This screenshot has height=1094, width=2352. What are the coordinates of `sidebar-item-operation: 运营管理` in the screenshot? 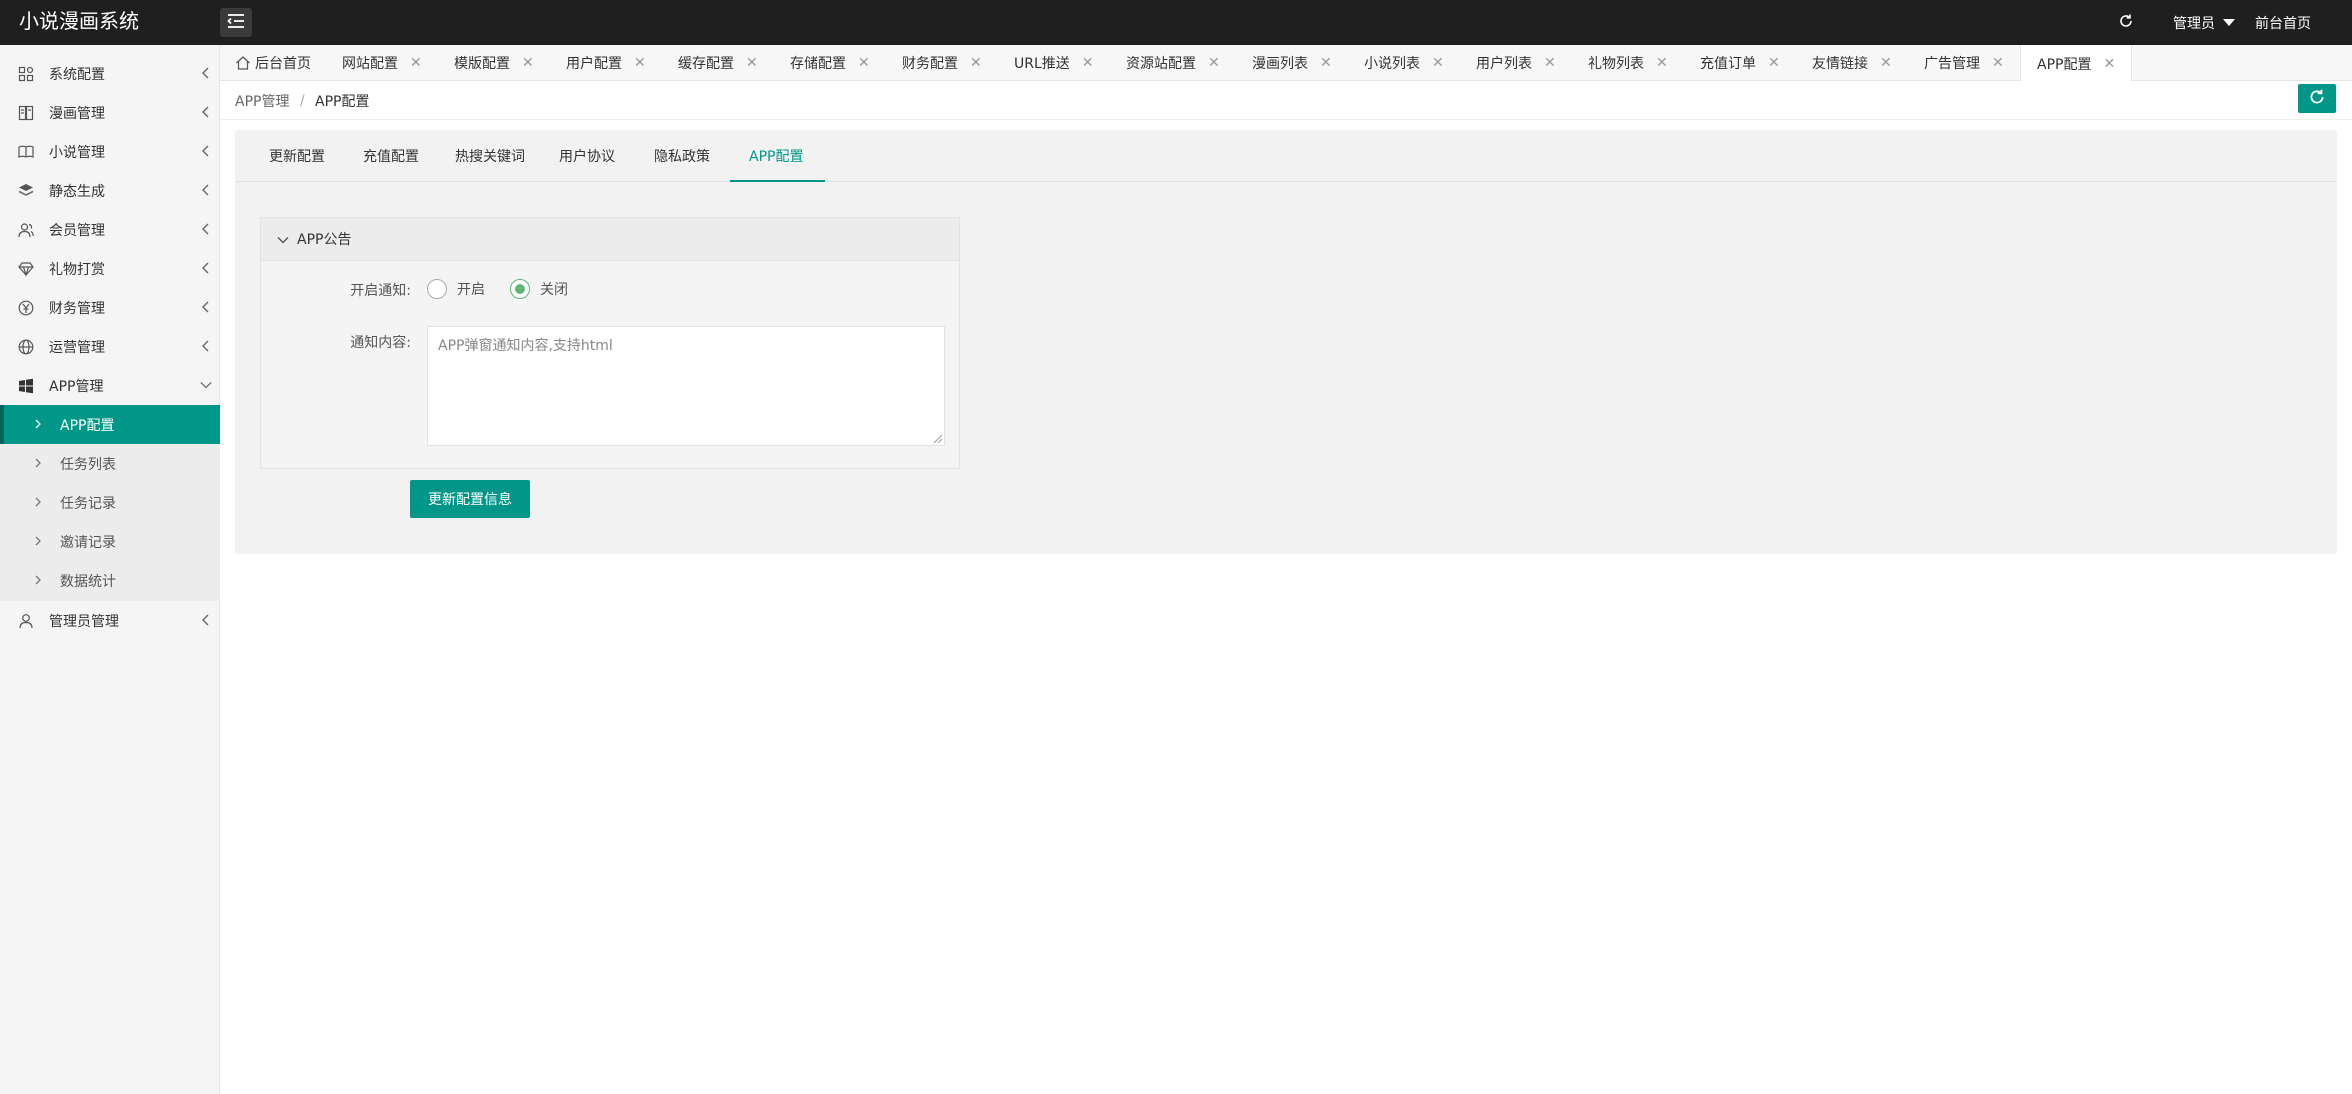 It's located at (110, 346).